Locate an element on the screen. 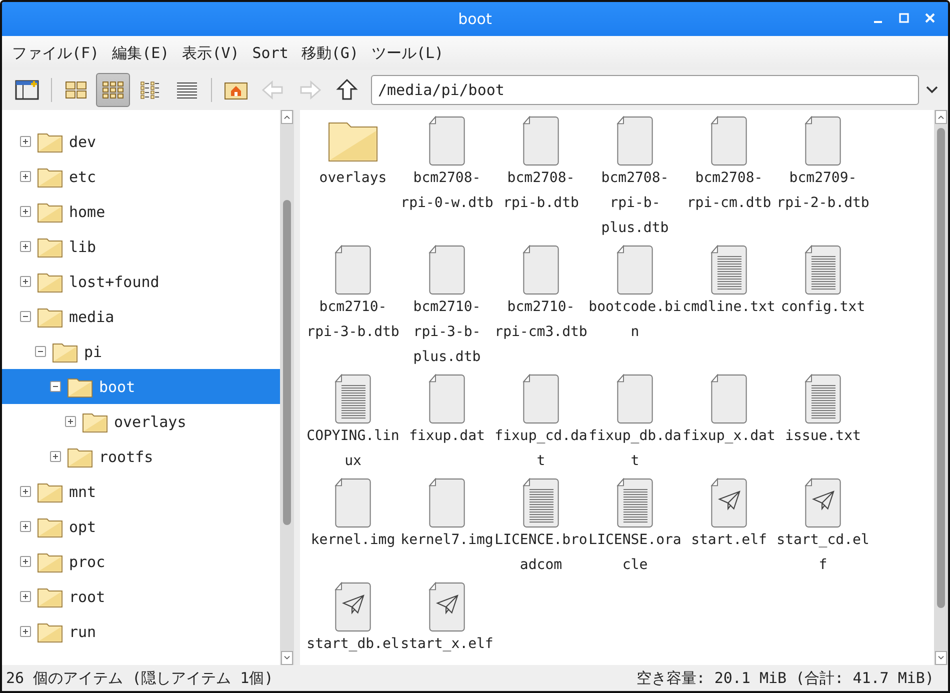  file-item: fixup_x.dat is located at coordinates (729, 424).